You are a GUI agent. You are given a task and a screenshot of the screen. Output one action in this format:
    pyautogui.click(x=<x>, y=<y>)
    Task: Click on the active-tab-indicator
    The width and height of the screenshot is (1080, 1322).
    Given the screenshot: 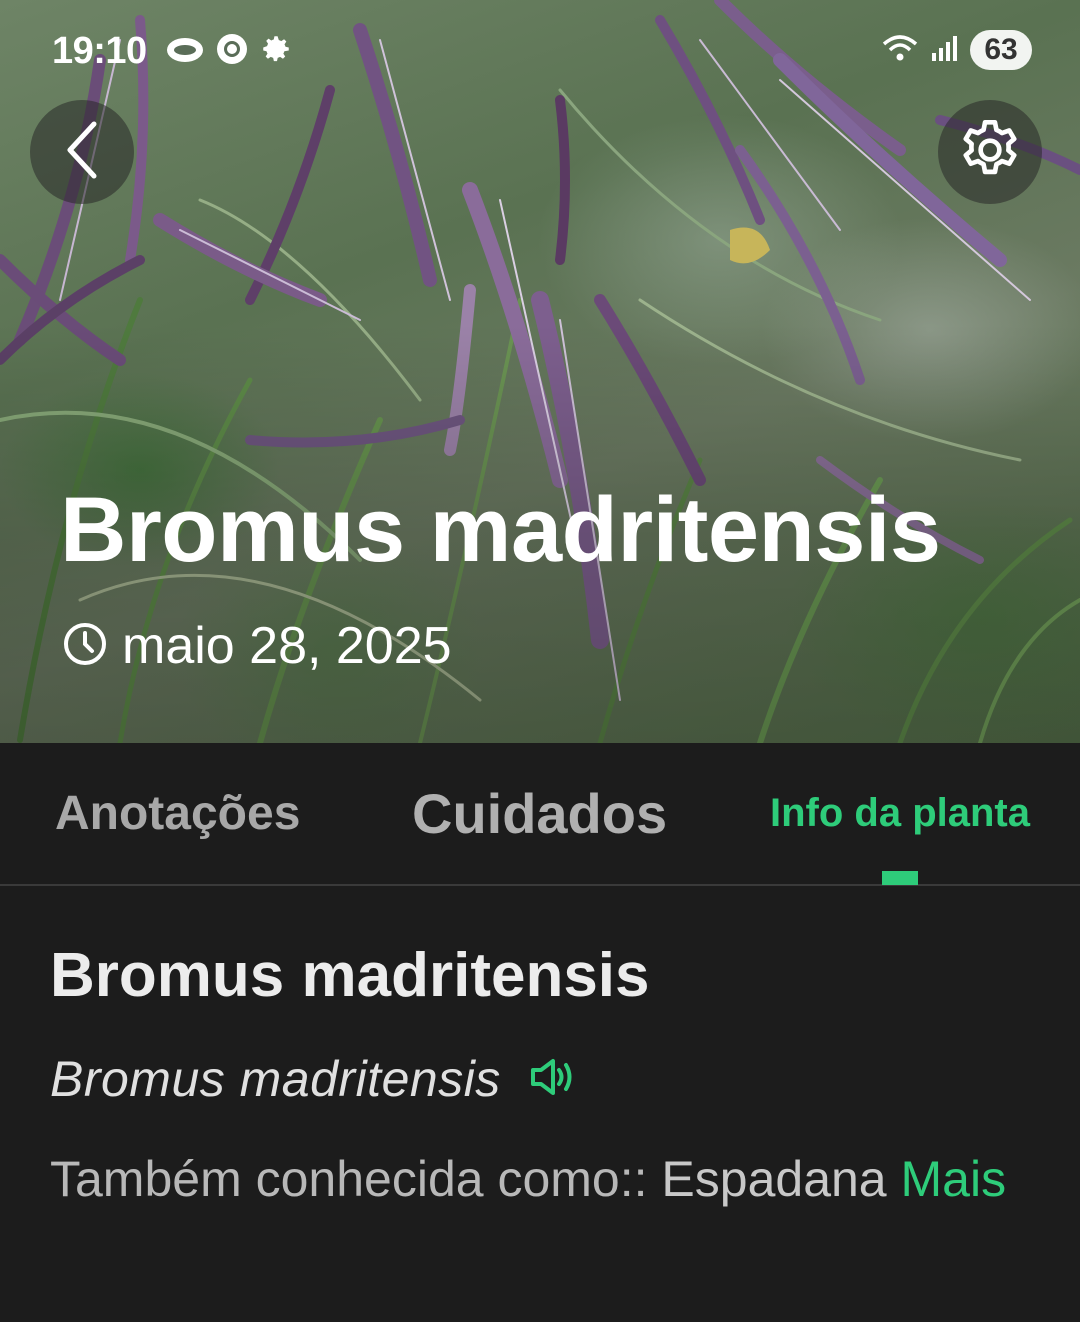 What is the action you would take?
    pyautogui.click(x=900, y=878)
    